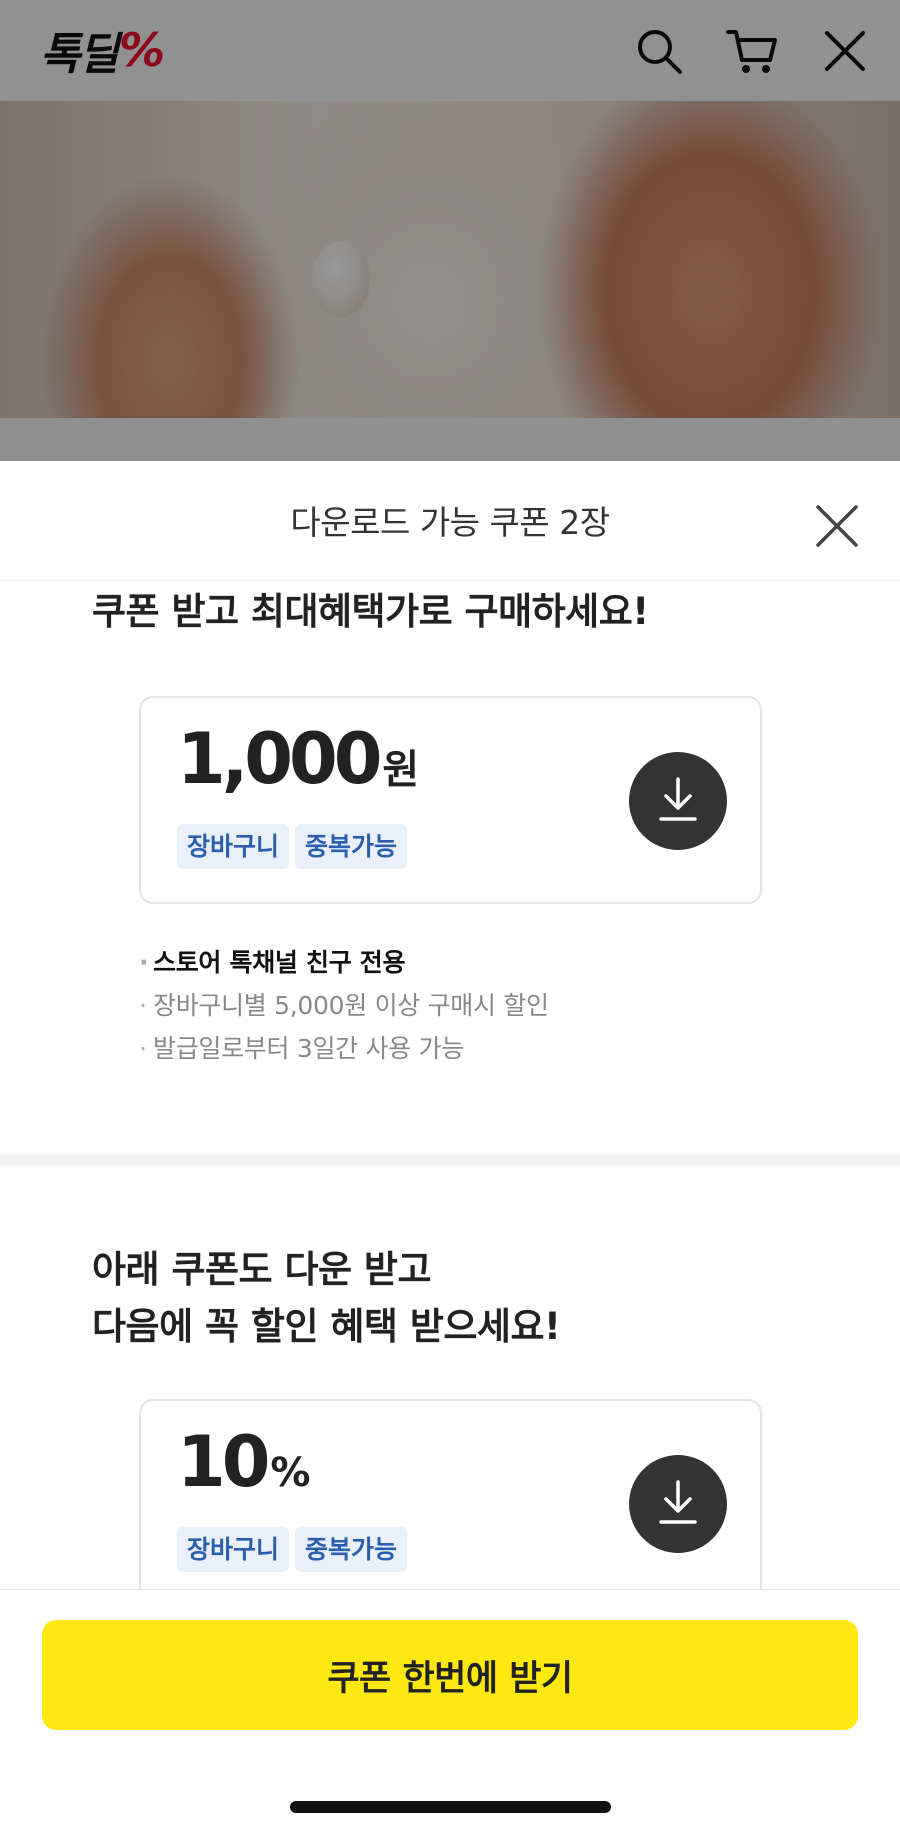 This screenshot has width=900, height=1839. I want to click on download-all-coupons-button: 쿠폰 한번에 받기, so click(450, 1675).